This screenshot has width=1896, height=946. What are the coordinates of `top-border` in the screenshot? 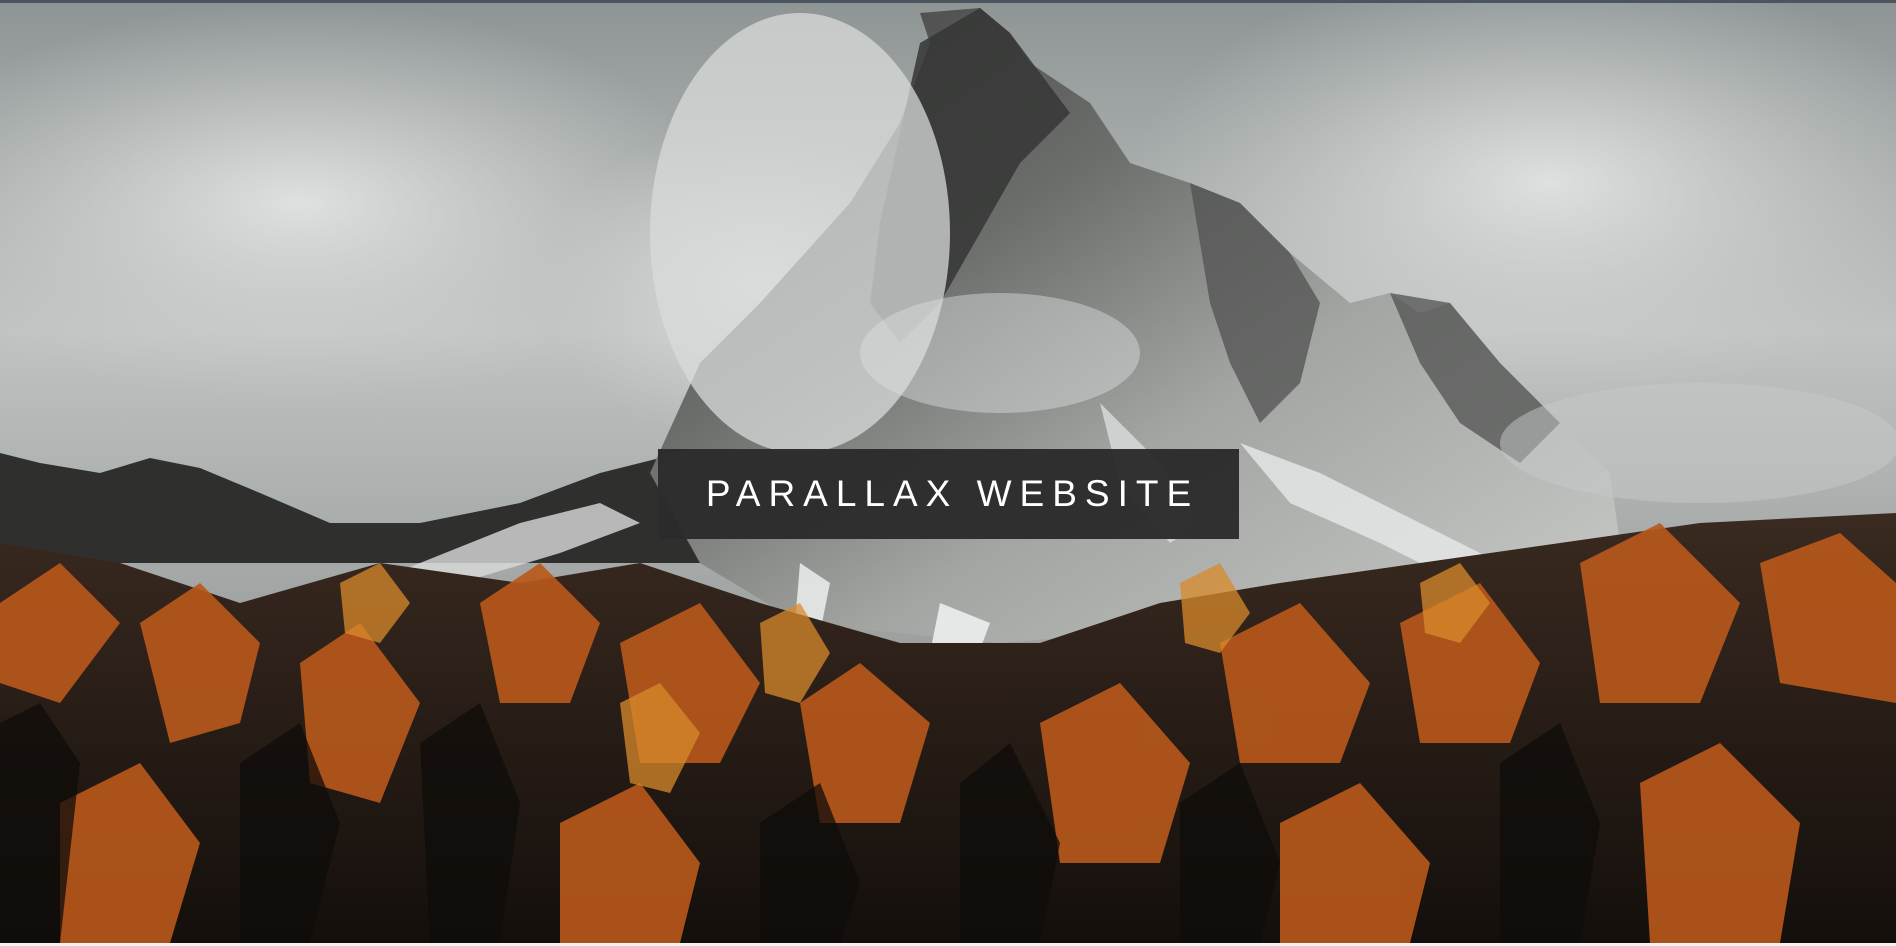 It's located at (948, 1).